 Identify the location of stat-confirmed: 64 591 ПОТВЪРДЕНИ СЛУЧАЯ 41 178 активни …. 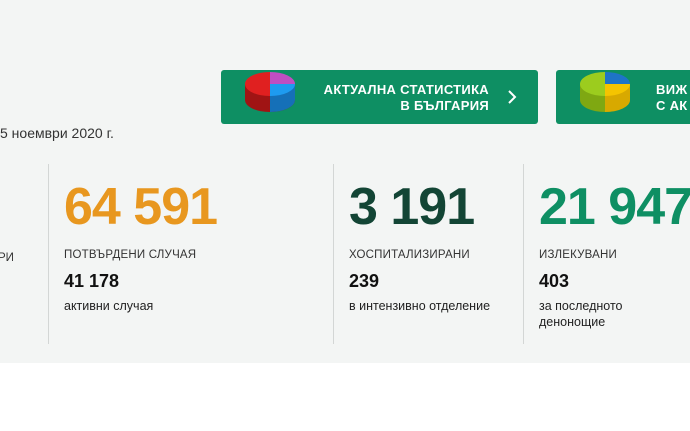
(141, 244).